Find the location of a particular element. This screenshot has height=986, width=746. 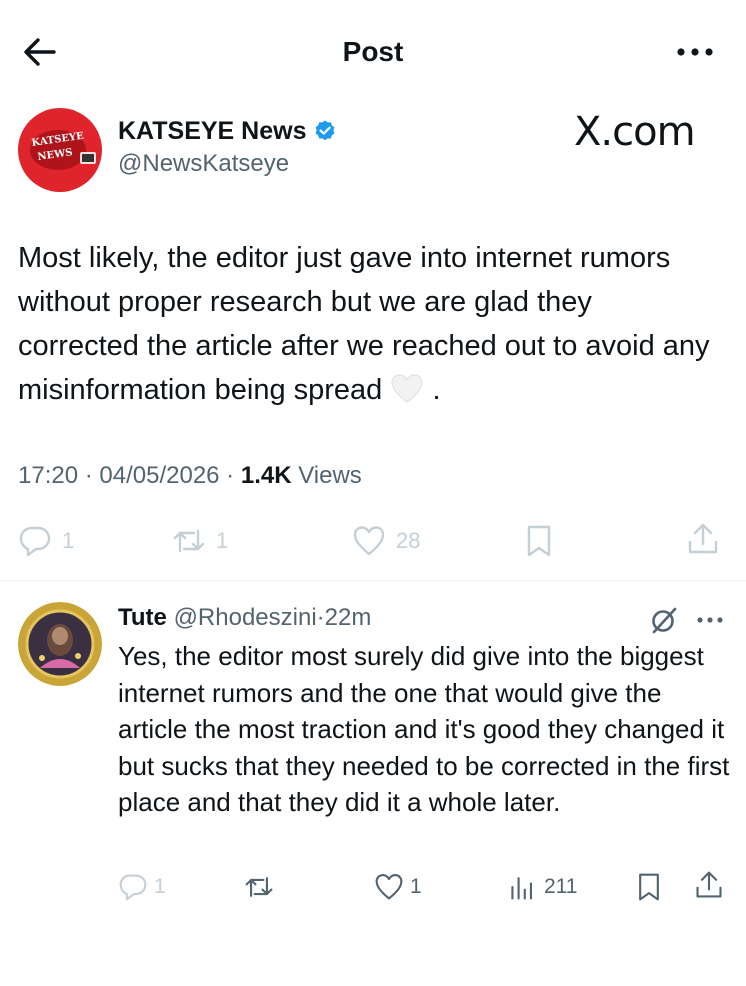

reply-reply-button: 1 is located at coordinates (142, 887).